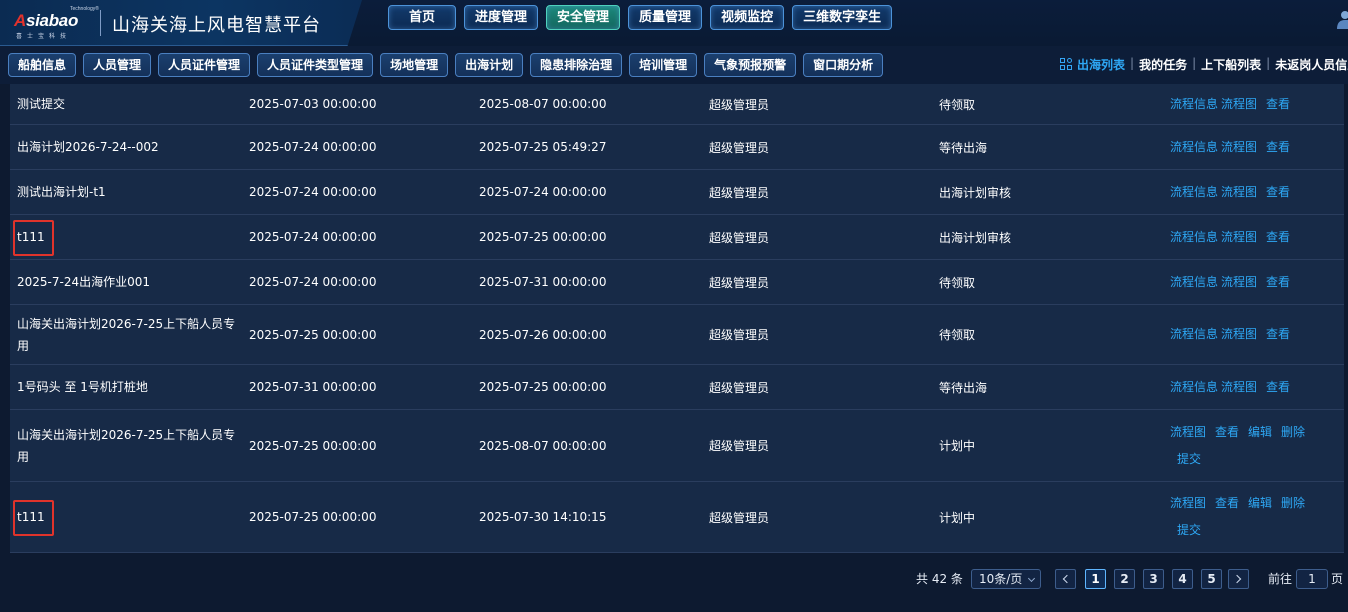 This screenshot has width=1348, height=612. What do you see at coordinates (1312, 579) in the screenshot?
I see `goto-page-input` at bounding box center [1312, 579].